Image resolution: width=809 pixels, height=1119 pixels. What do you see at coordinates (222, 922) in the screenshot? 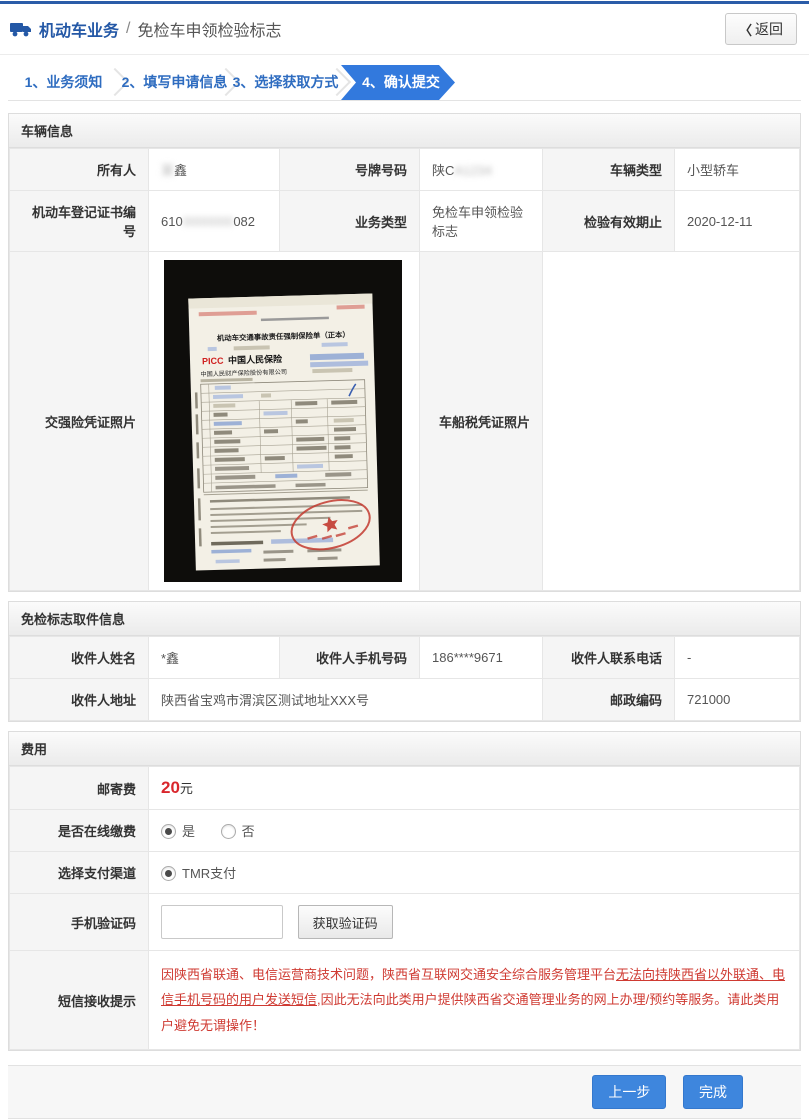
I see `captcha-input` at bounding box center [222, 922].